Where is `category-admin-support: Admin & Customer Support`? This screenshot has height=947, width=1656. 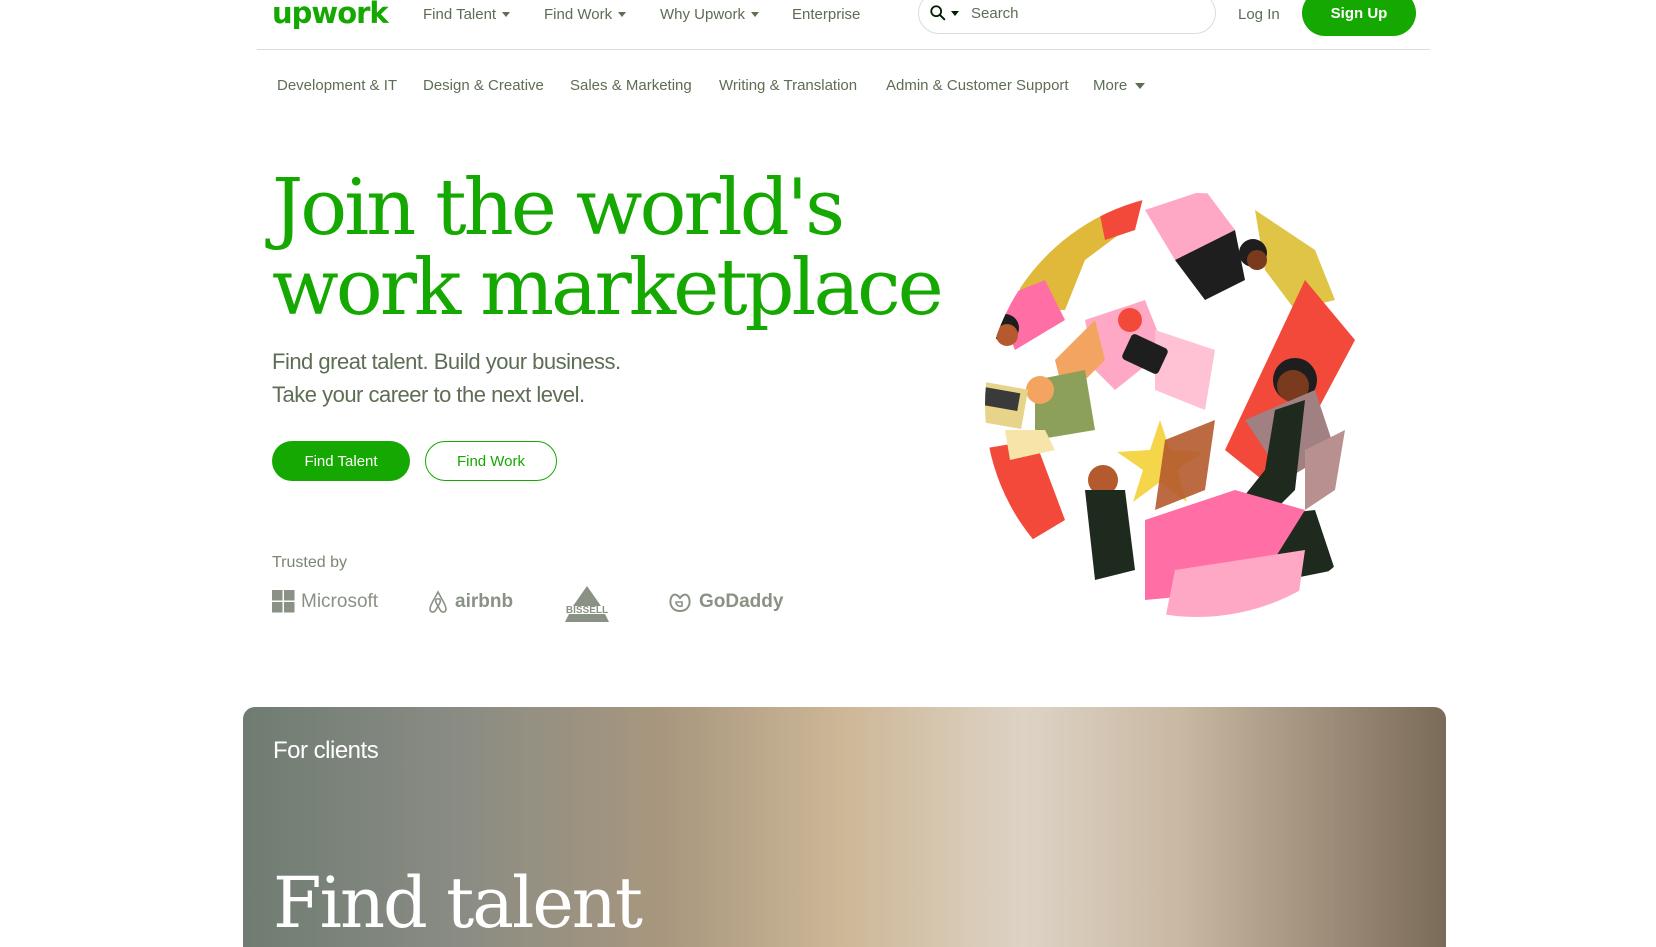
category-admin-support: Admin & Customer Support is located at coordinates (977, 85).